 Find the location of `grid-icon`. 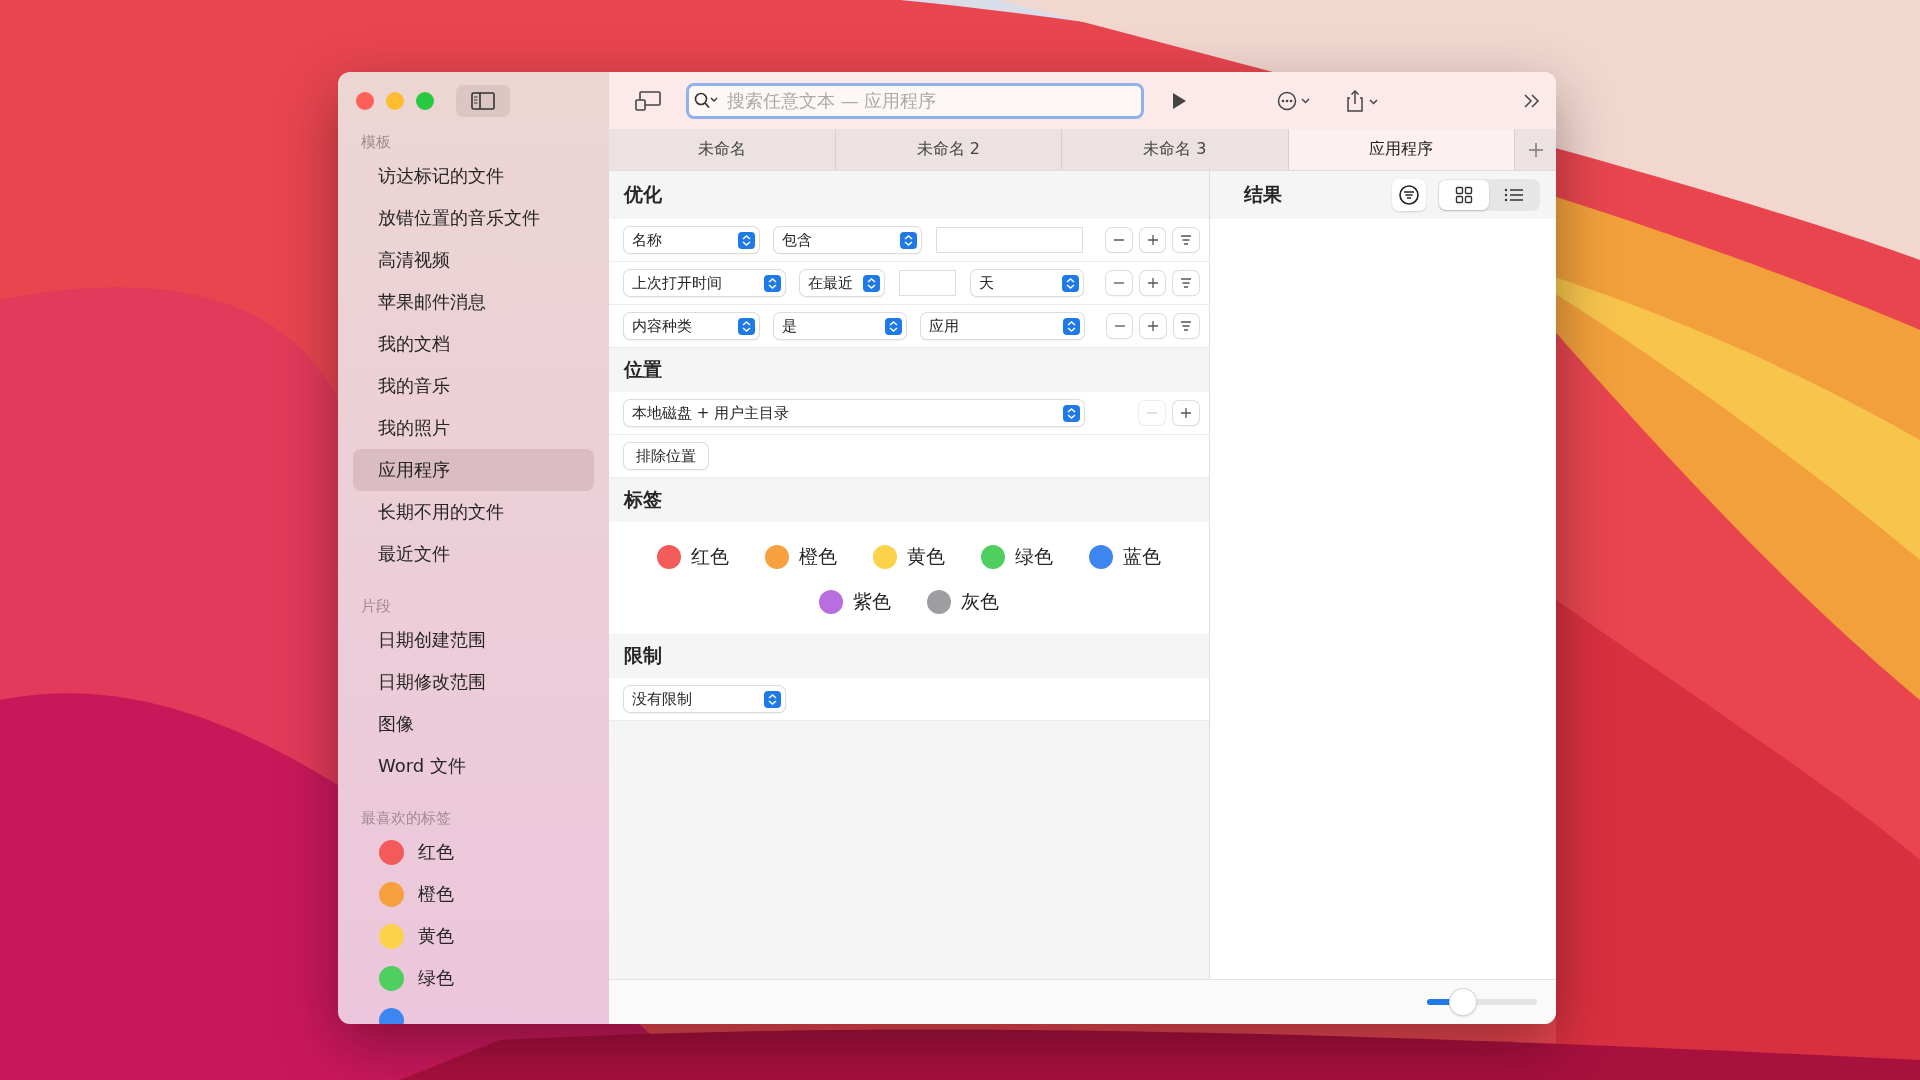

grid-icon is located at coordinates (1464, 195).